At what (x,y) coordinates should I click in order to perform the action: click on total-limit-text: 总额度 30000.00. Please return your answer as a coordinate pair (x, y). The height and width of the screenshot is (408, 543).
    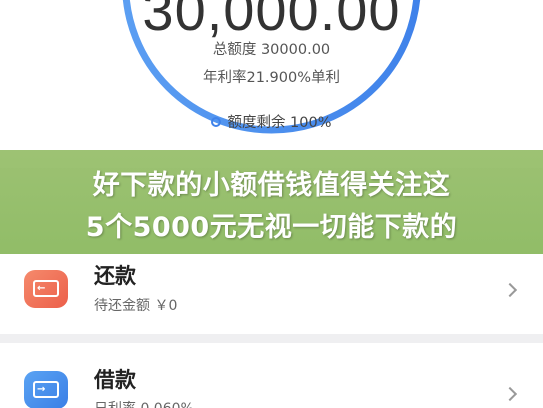
    Looking at the image, I should click on (271, 50).